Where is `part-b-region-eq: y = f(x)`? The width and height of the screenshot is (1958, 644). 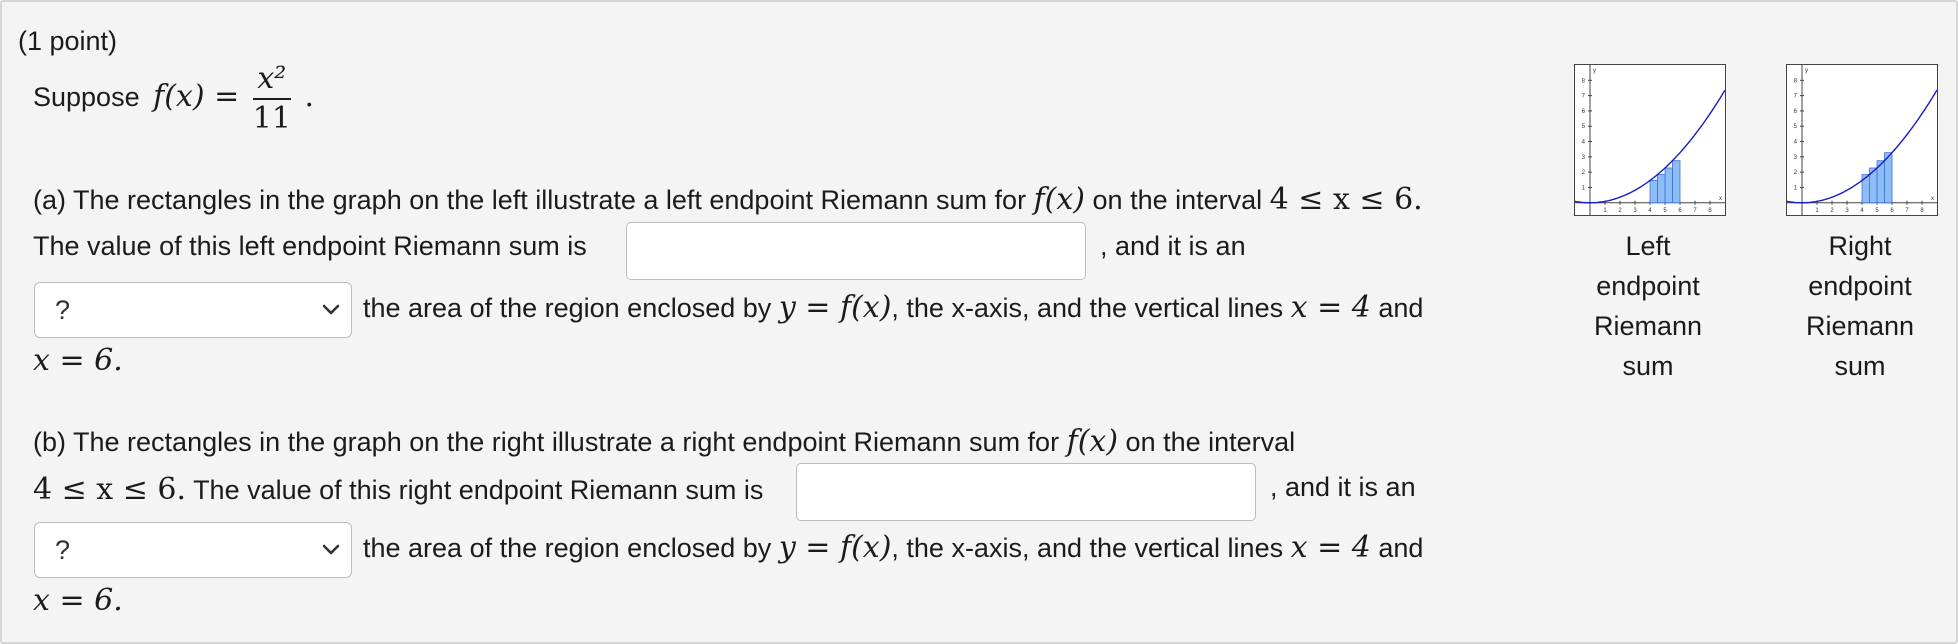
part-b-region-eq: y = f(x) is located at coordinates (835, 547).